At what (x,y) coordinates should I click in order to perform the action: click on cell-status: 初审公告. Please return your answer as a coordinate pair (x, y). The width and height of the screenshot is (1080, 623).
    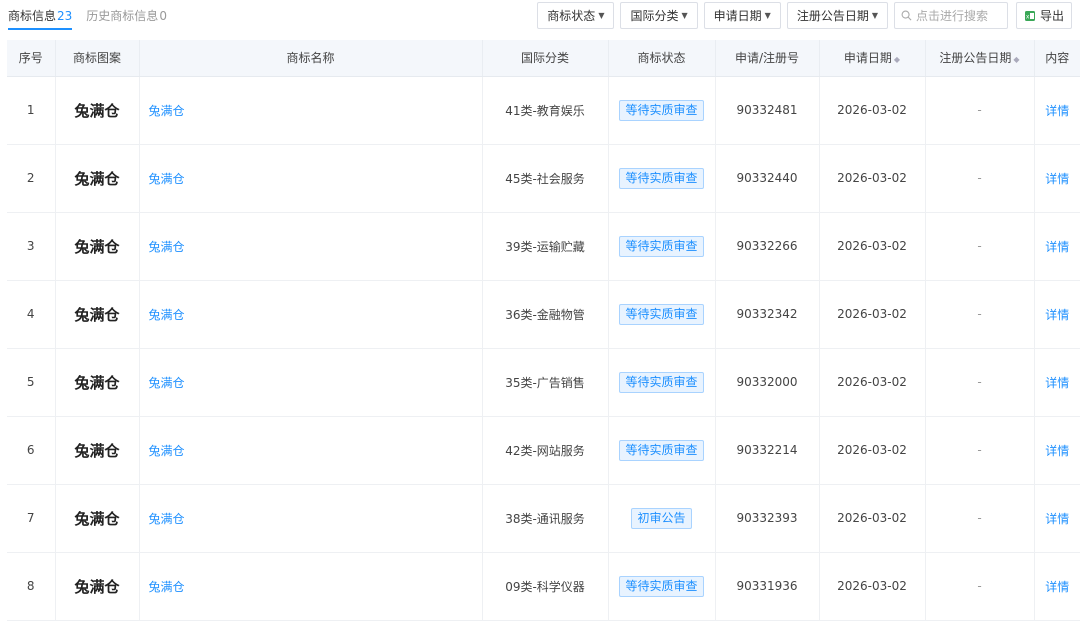
    Looking at the image, I should click on (662, 518).